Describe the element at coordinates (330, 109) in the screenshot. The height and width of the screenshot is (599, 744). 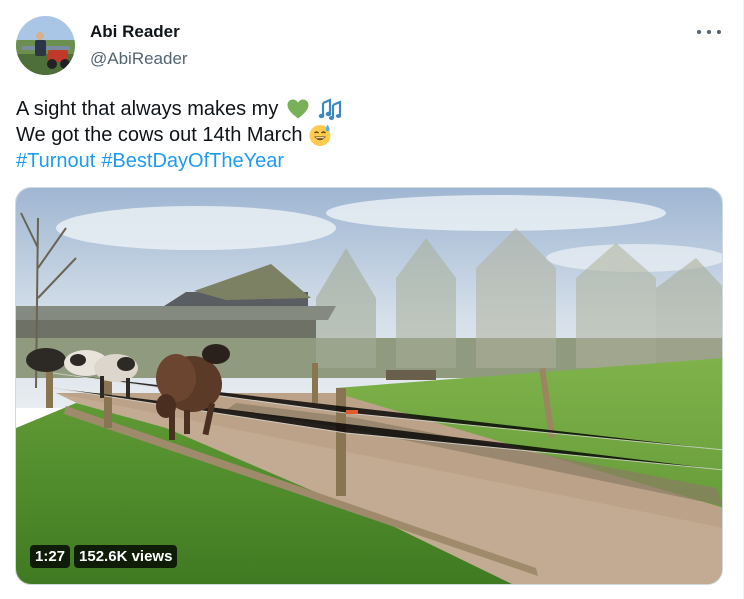
I see `musical-notes-emoji` at that location.